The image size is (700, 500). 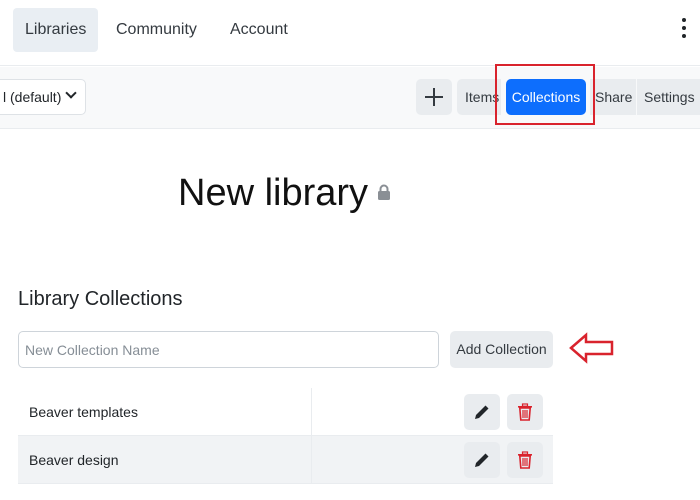 I want to click on collection-name: Beaver design, so click(x=74, y=460).